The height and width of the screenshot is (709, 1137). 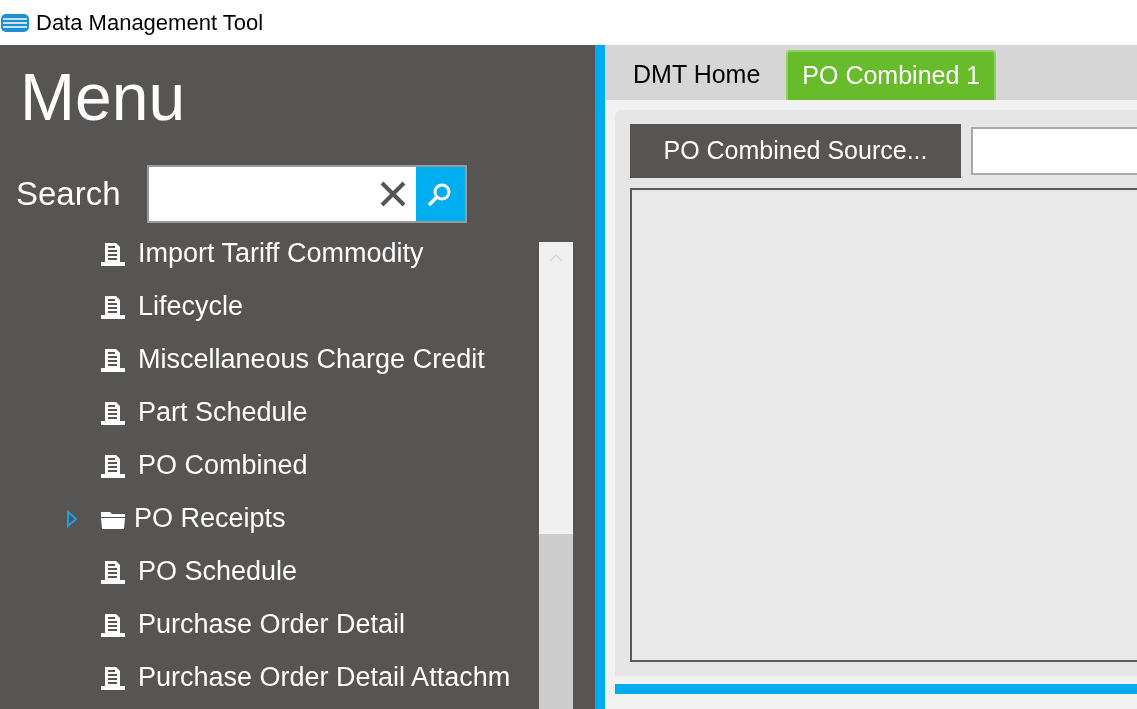 What do you see at coordinates (150, 23) in the screenshot?
I see `window-title: Data Management Tool` at bounding box center [150, 23].